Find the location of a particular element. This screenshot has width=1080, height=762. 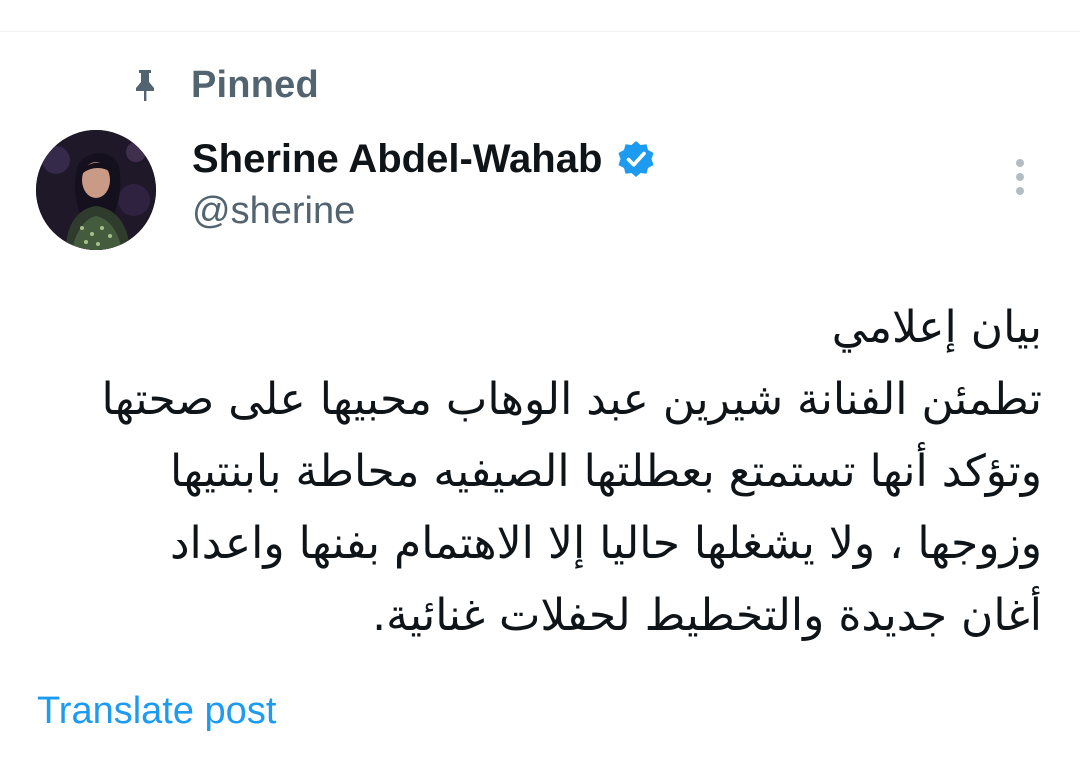

pin-icon is located at coordinates (145, 85).